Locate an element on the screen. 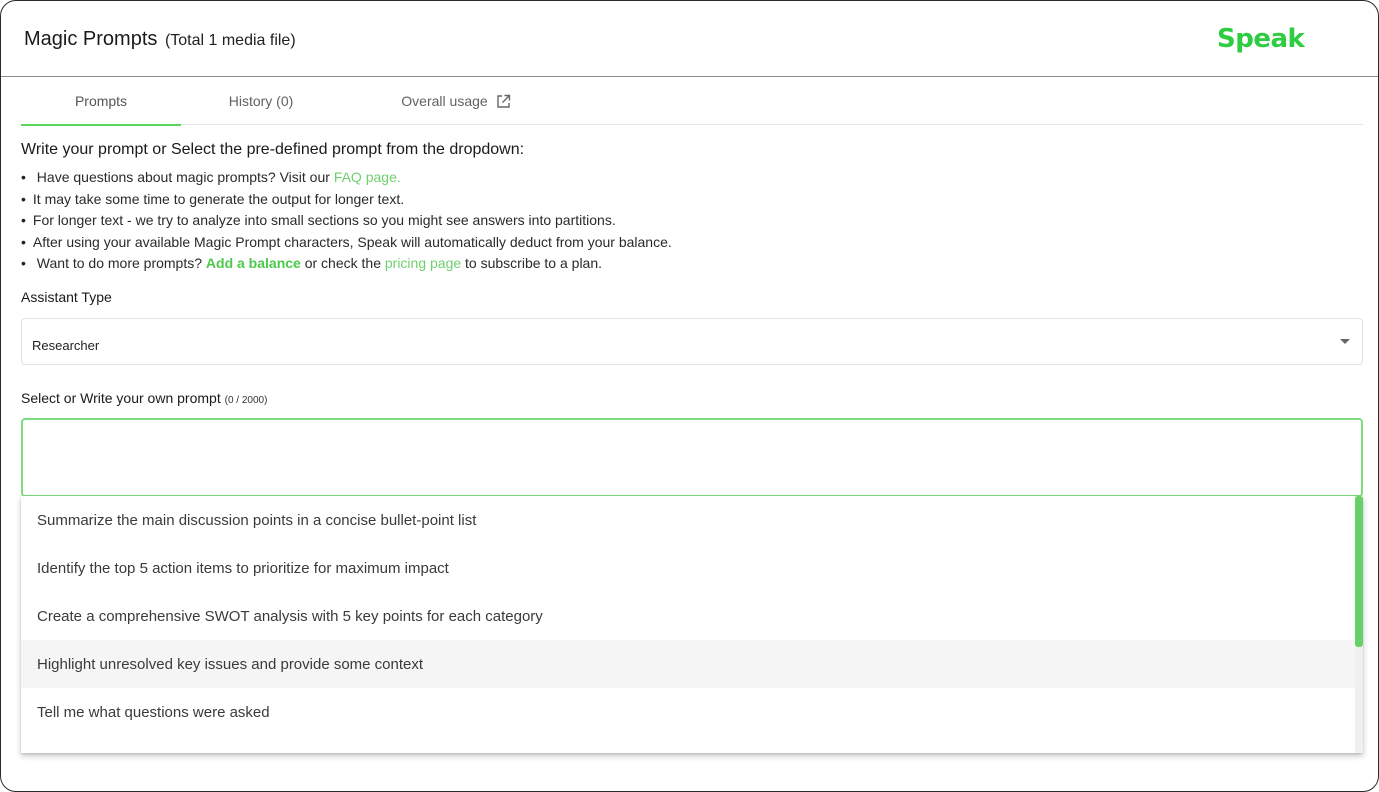  prompt-label-text: Select or Write your own prompt is located at coordinates (121, 398).